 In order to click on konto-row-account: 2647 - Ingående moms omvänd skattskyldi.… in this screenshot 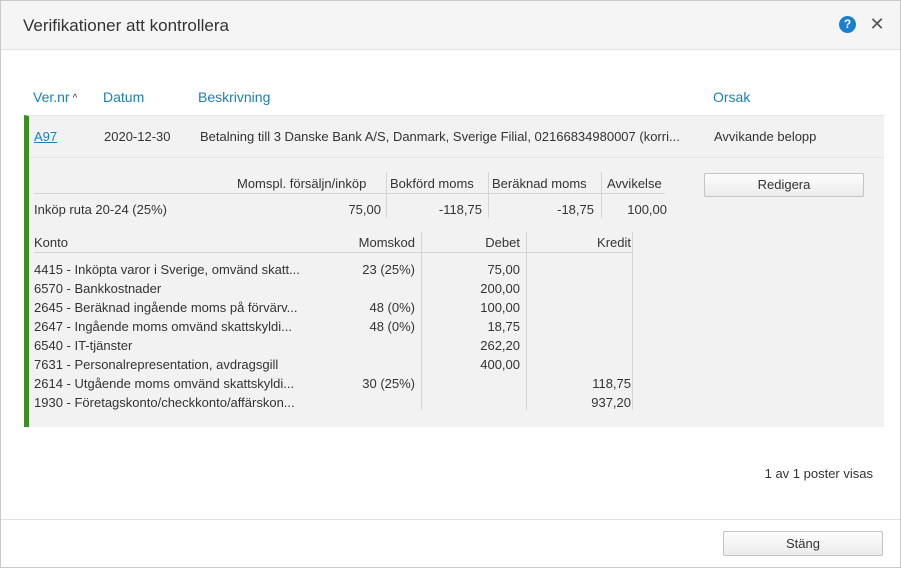, I will do `click(163, 326)`.